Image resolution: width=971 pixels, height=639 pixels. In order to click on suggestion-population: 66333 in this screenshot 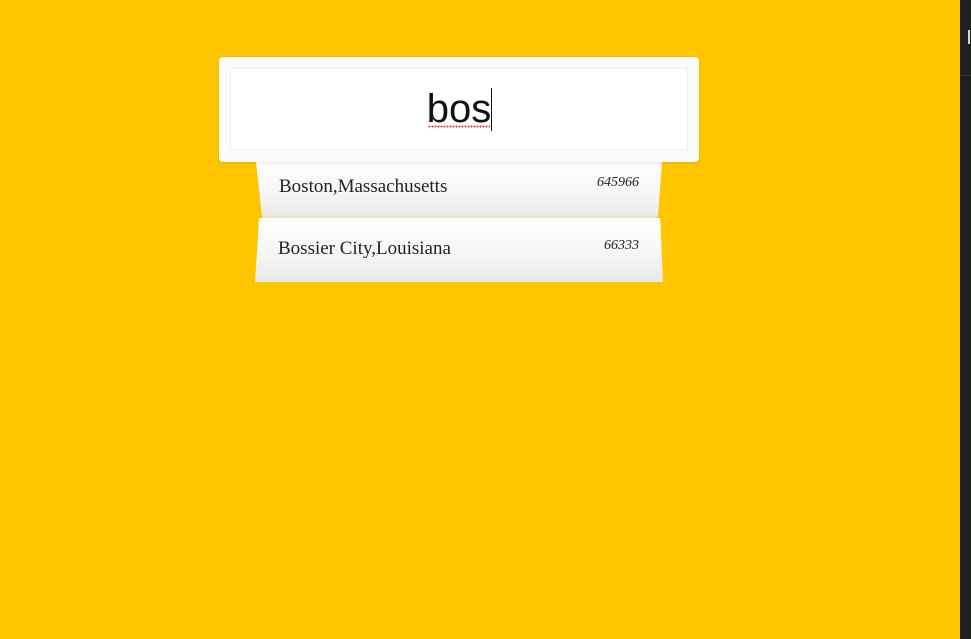, I will do `click(621, 245)`.